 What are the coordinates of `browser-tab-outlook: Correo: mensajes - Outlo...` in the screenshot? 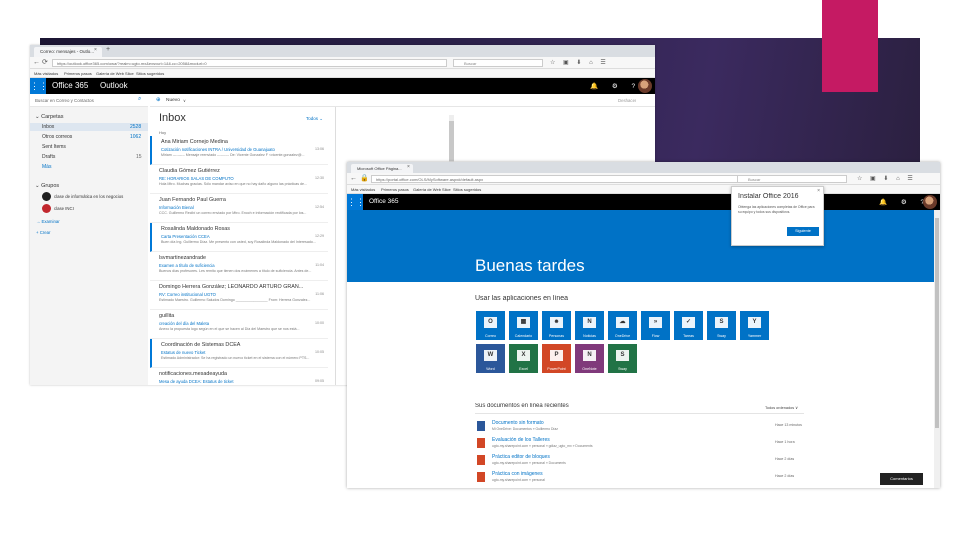 It's located at (68, 52).